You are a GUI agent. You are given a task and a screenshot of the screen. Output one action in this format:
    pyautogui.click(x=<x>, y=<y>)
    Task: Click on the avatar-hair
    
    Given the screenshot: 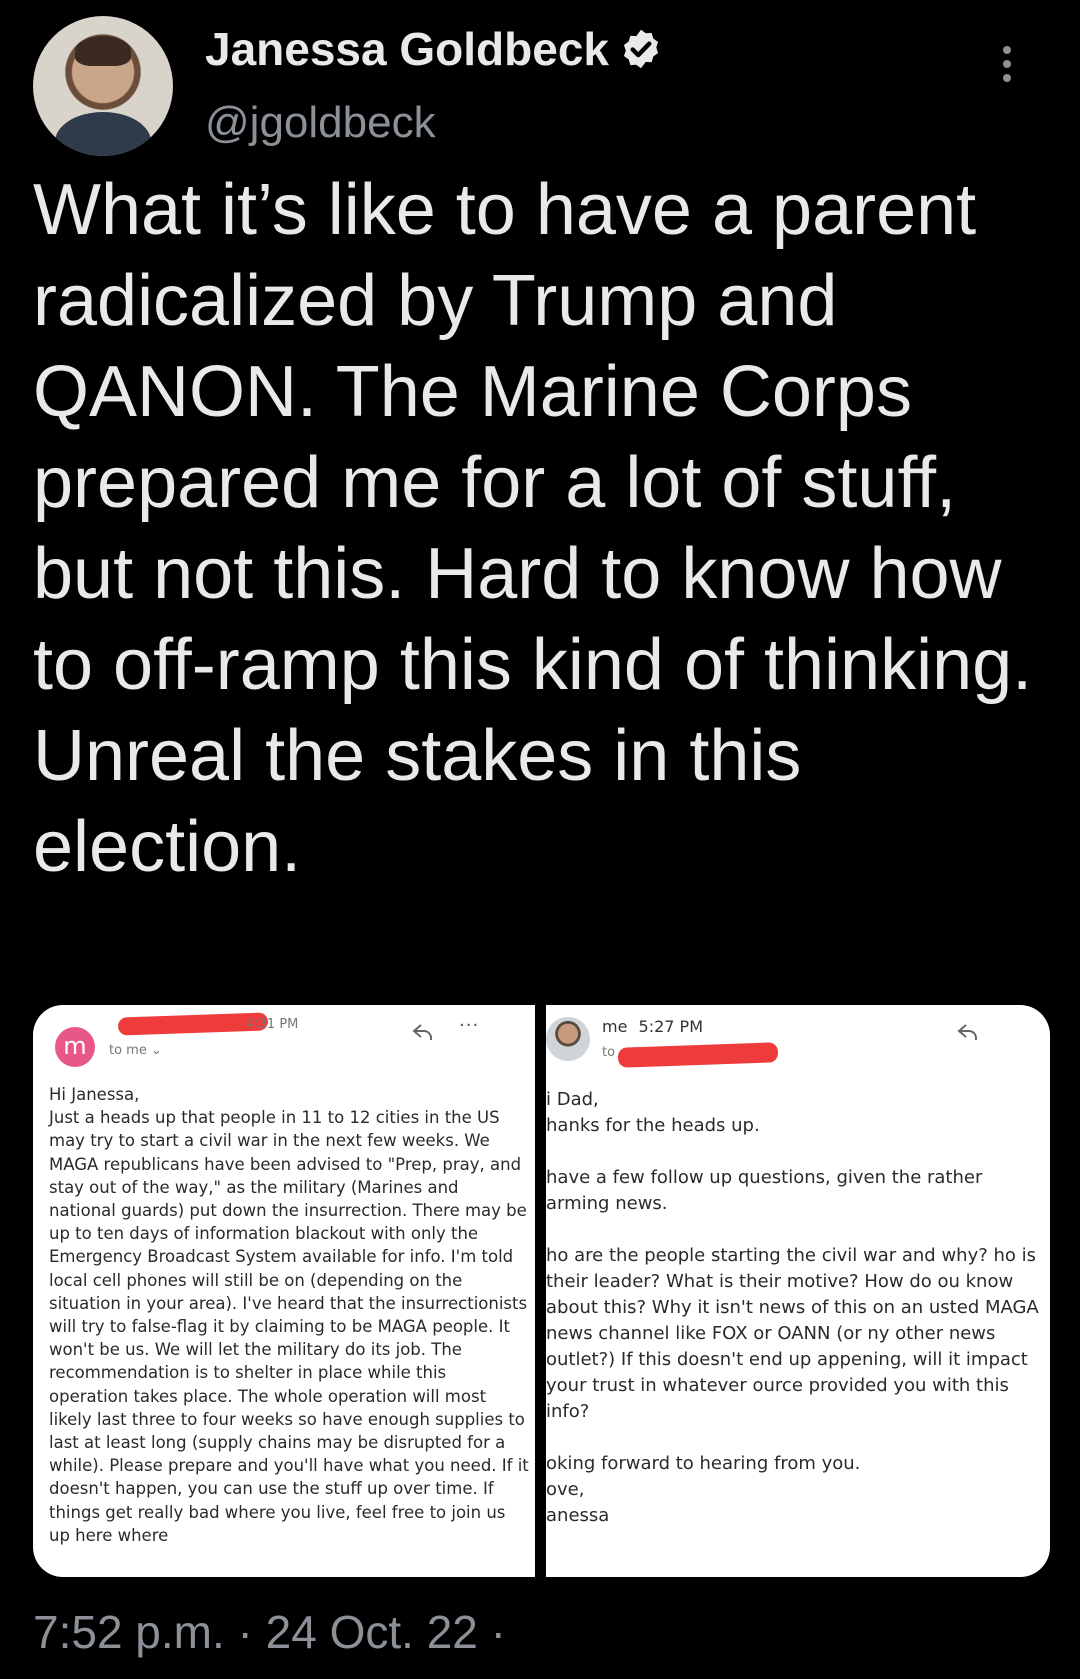 What is the action you would take?
    pyautogui.click(x=103, y=51)
    